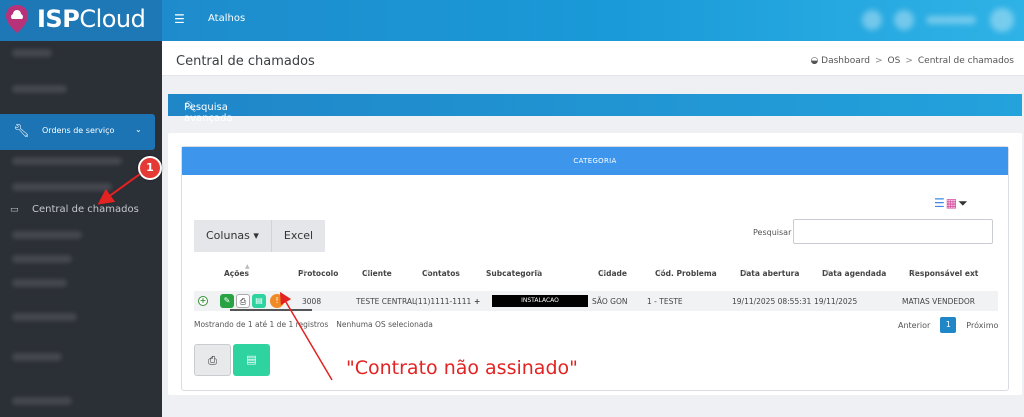  I want to click on cell-contatos: (11)1111-1111, so click(443, 301).